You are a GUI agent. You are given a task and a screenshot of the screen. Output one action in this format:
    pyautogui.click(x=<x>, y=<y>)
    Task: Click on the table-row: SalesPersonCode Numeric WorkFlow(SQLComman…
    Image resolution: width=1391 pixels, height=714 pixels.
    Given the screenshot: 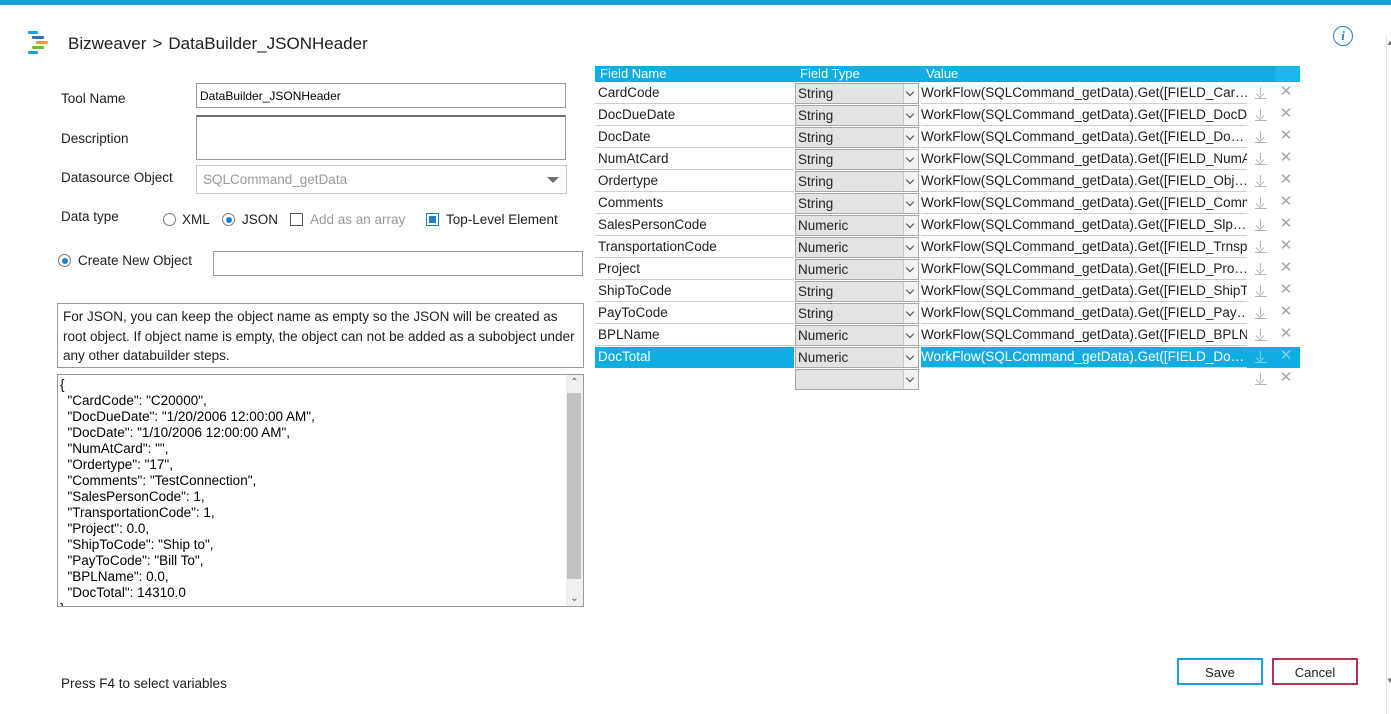 What is the action you would take?
    pyautogui.click(x=947, y=225)
    